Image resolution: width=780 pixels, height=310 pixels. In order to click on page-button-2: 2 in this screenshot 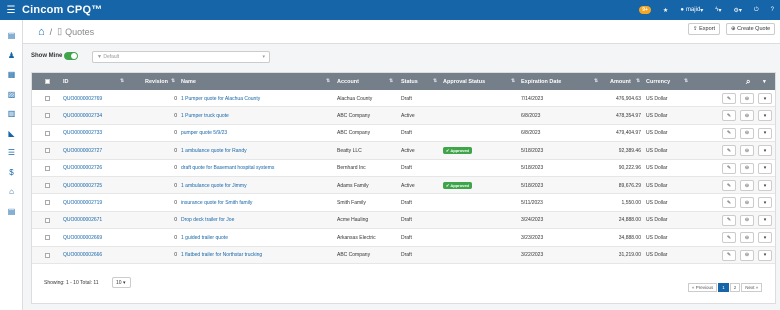, I will do `click(735, 287)`.